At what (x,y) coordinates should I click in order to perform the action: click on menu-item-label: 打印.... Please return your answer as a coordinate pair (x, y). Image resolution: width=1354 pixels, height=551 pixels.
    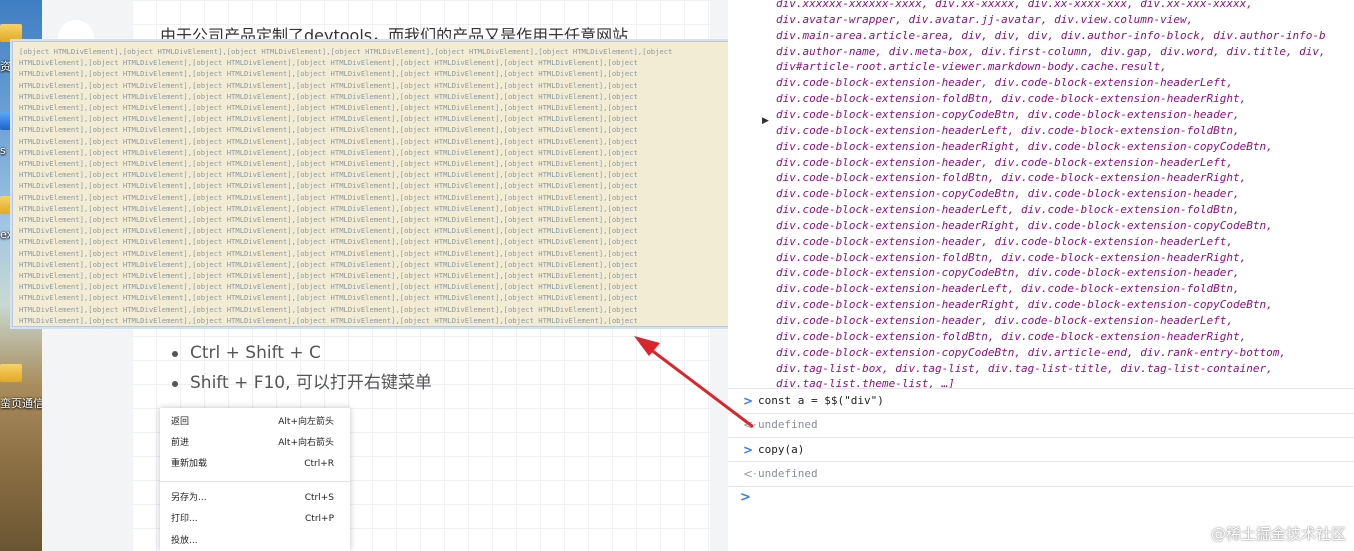
    Looking at the image, I should click on (184, 519).